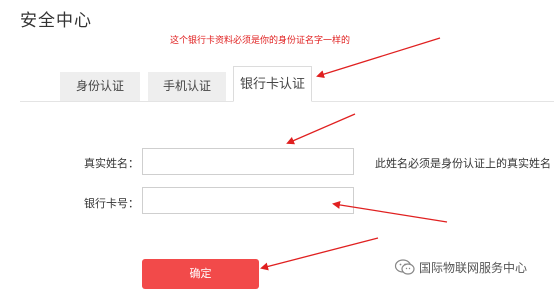  I want to click on annotation-top: 这个银行卡资料必须是你的身份证名字一样的, so click(260, 41).